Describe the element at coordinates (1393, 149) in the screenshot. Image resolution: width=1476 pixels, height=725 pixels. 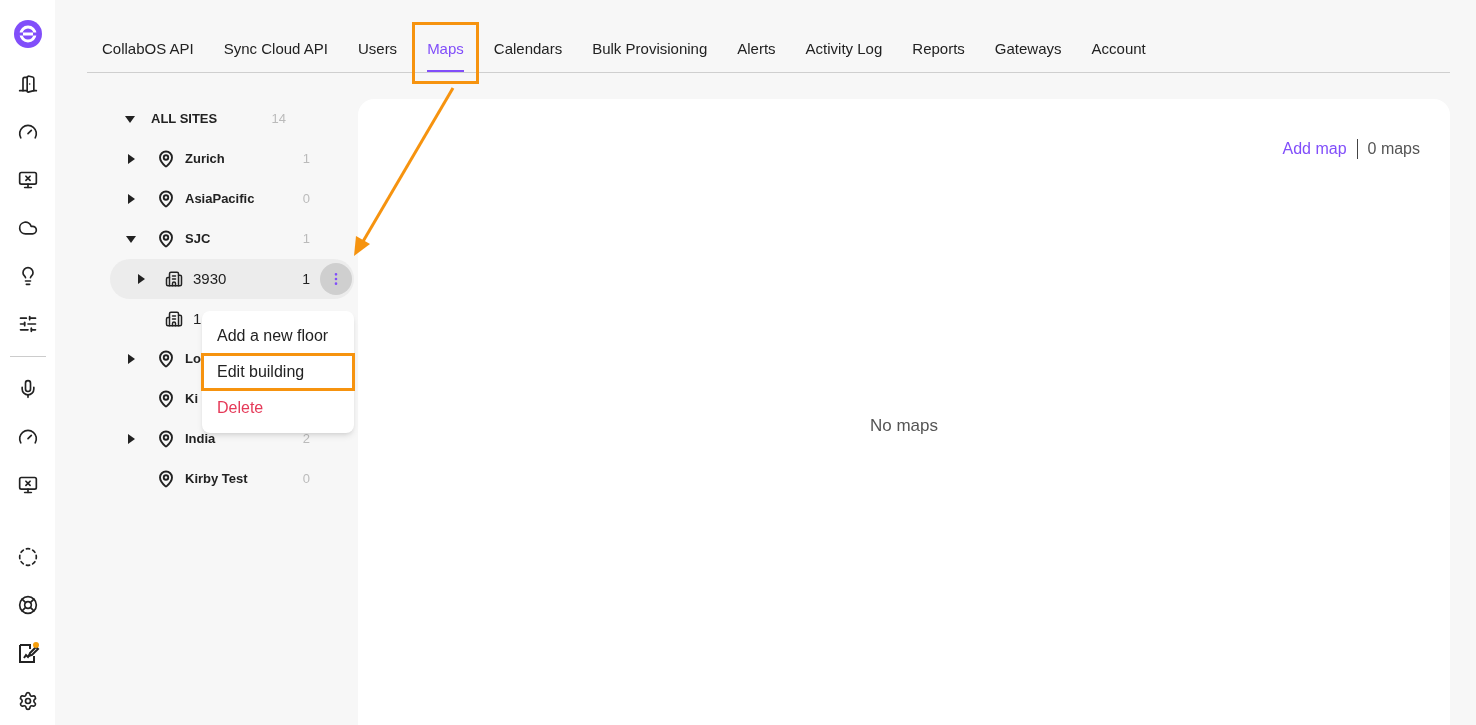
I see `map-count: 0 maps` at that location.